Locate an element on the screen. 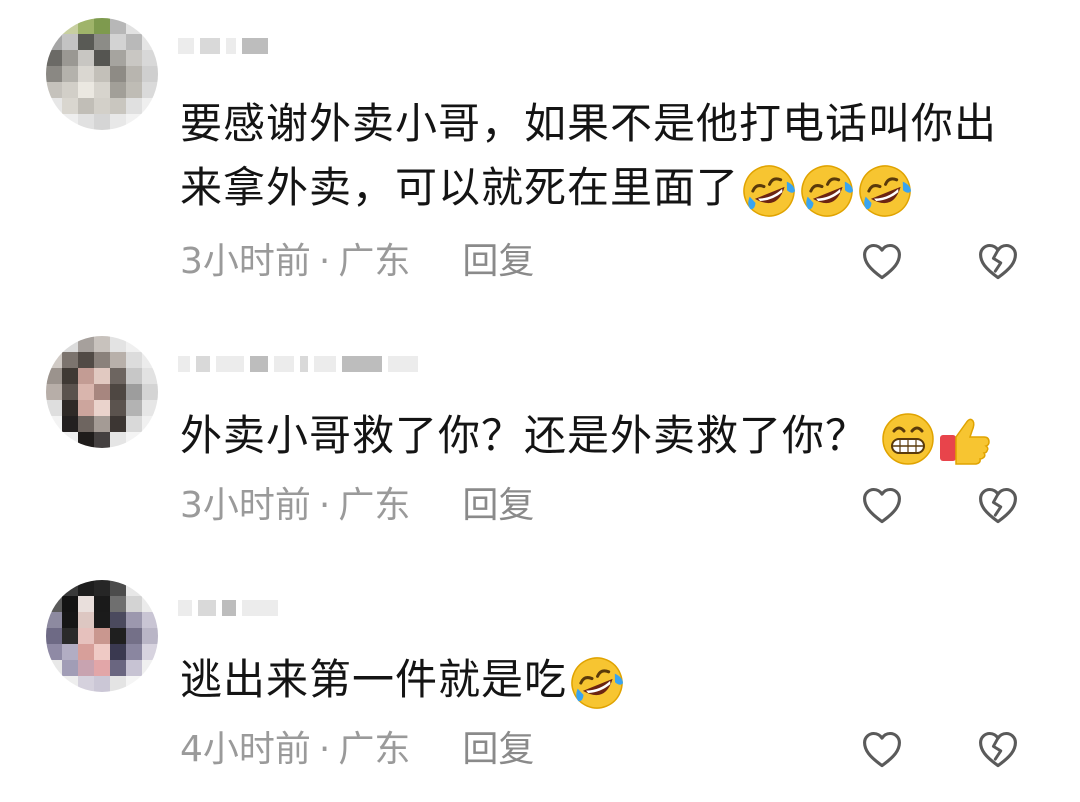 This screenshot has width=1080, height=802. comment-meta: 4小时前 · 广东 回复 is located at coordinates (357, 750).